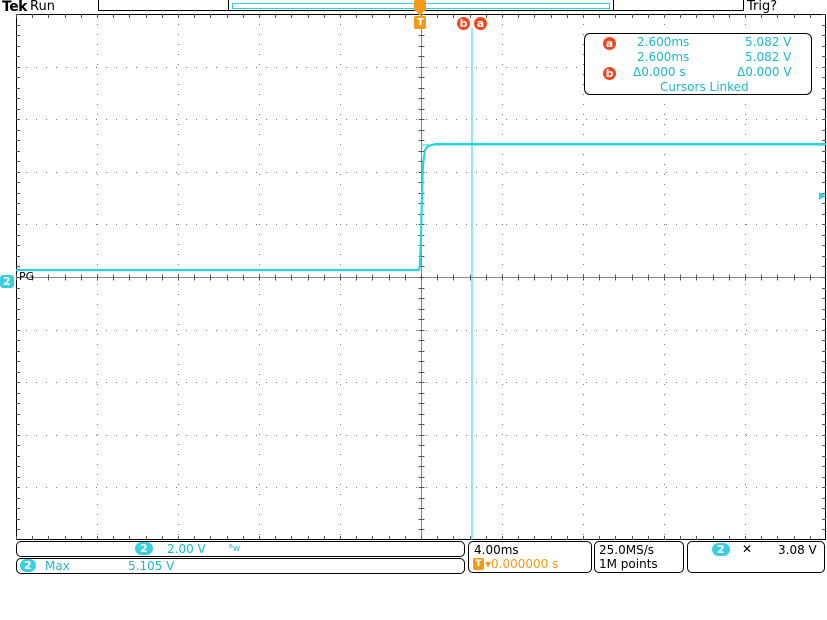 The width and height of the screenshot is (827, 620). I want to click on trigger-slope-icon: ✕, so click(747, 549).